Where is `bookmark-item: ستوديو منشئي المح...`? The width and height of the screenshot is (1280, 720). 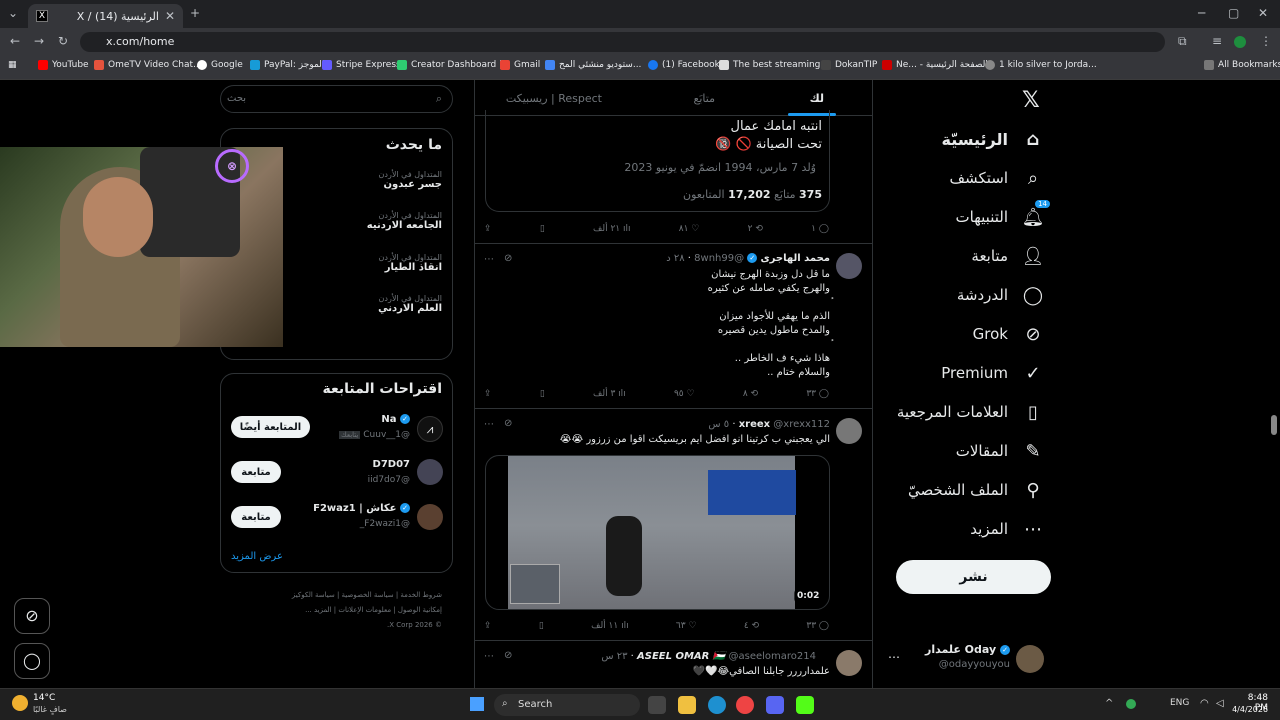 bookmark-item: ستوديو منشئي المح... is located at coordinates (593, 65).